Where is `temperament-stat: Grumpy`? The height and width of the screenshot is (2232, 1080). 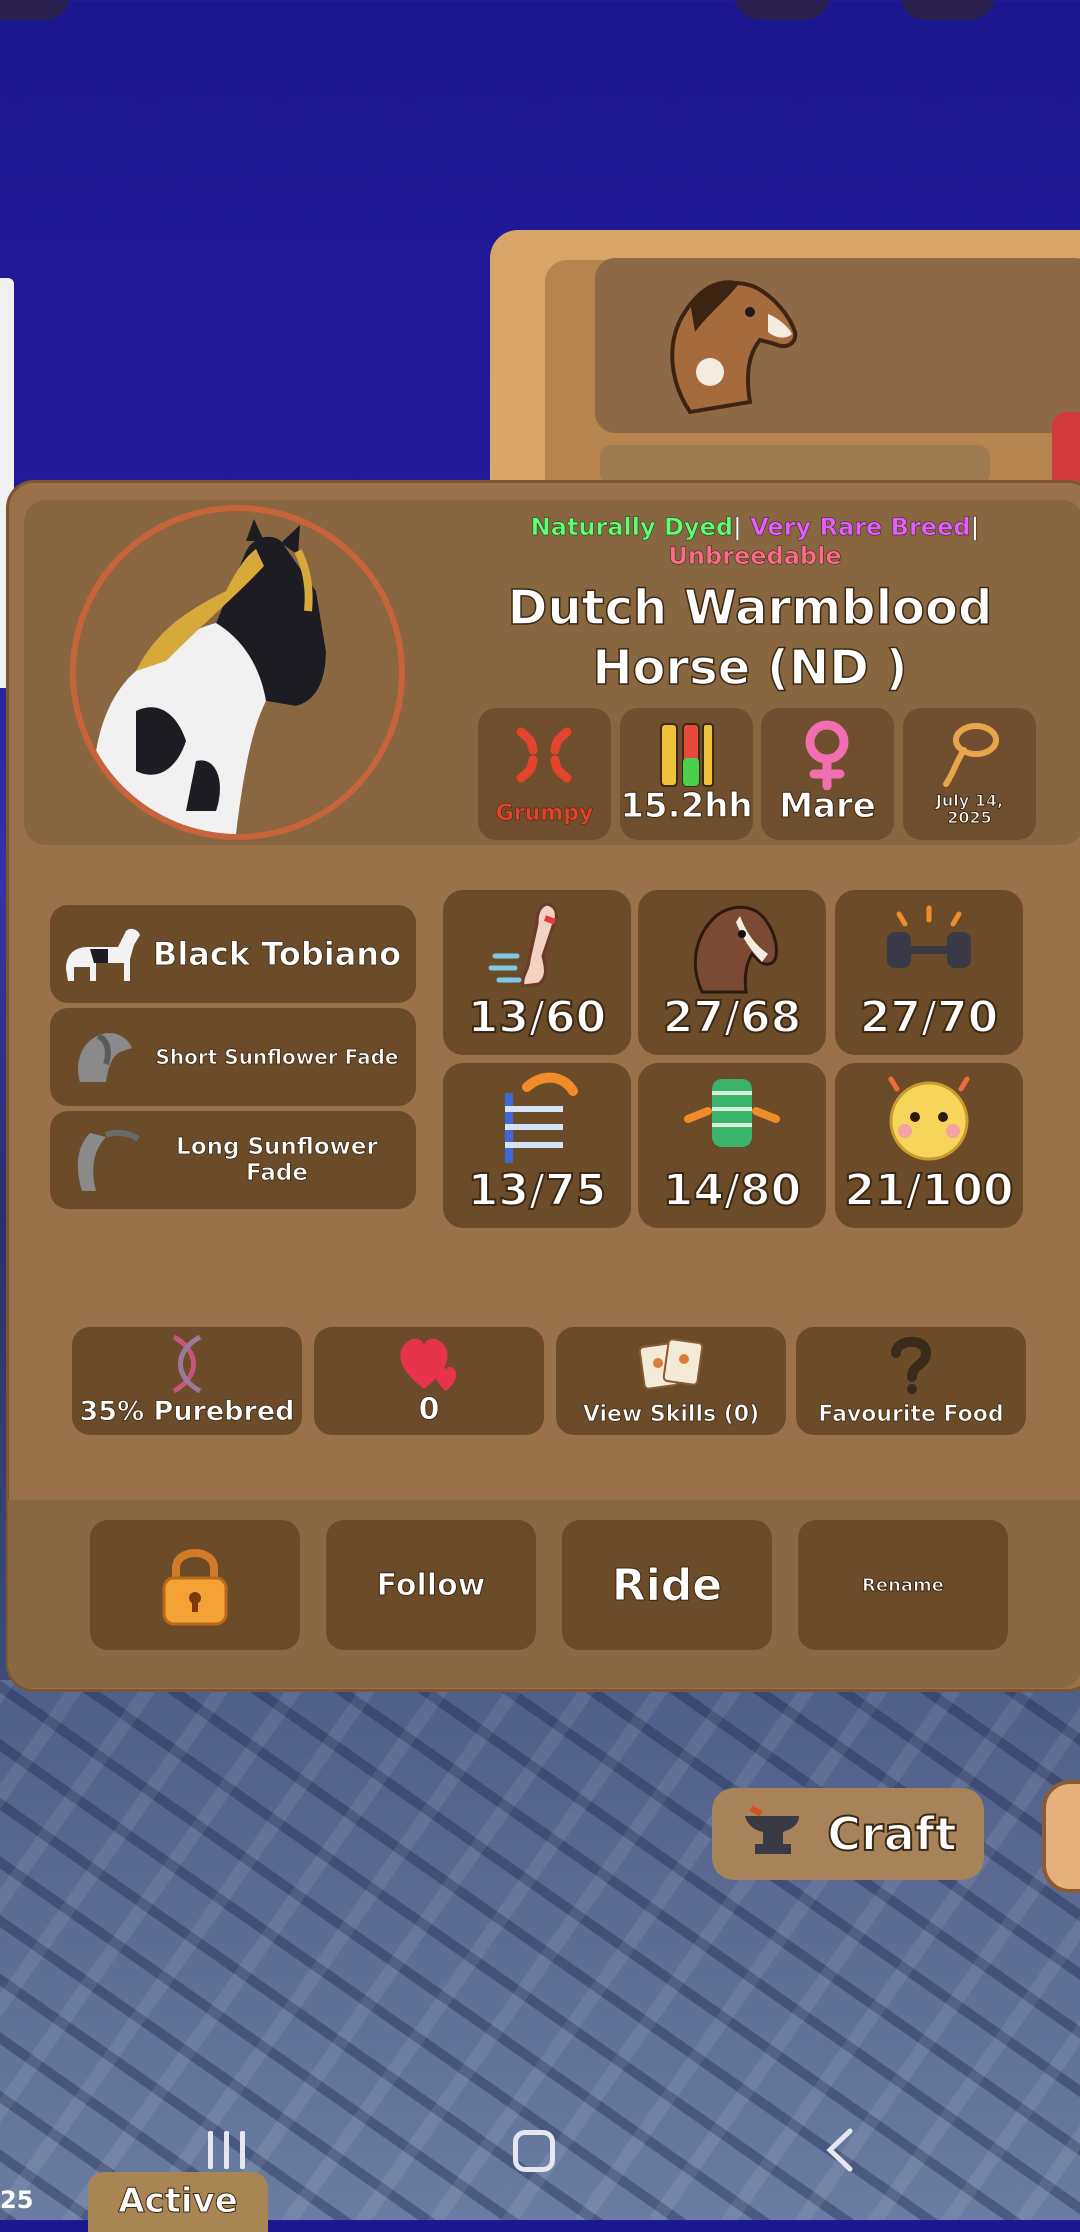 temperament-stat: Grumpy is located at coordinates (544, 774).